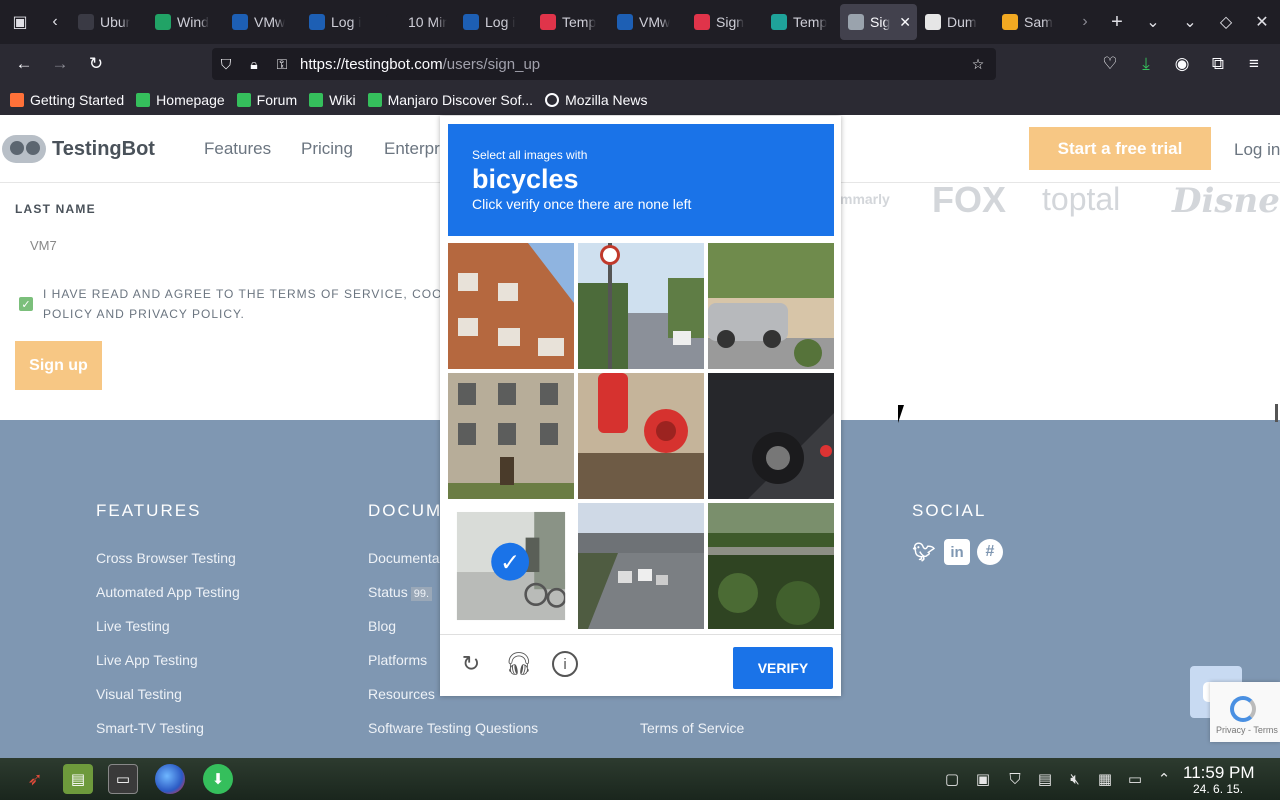 This screenshot has width=1280, height=800. I want to click on forward-button: →, so click(60, 64).